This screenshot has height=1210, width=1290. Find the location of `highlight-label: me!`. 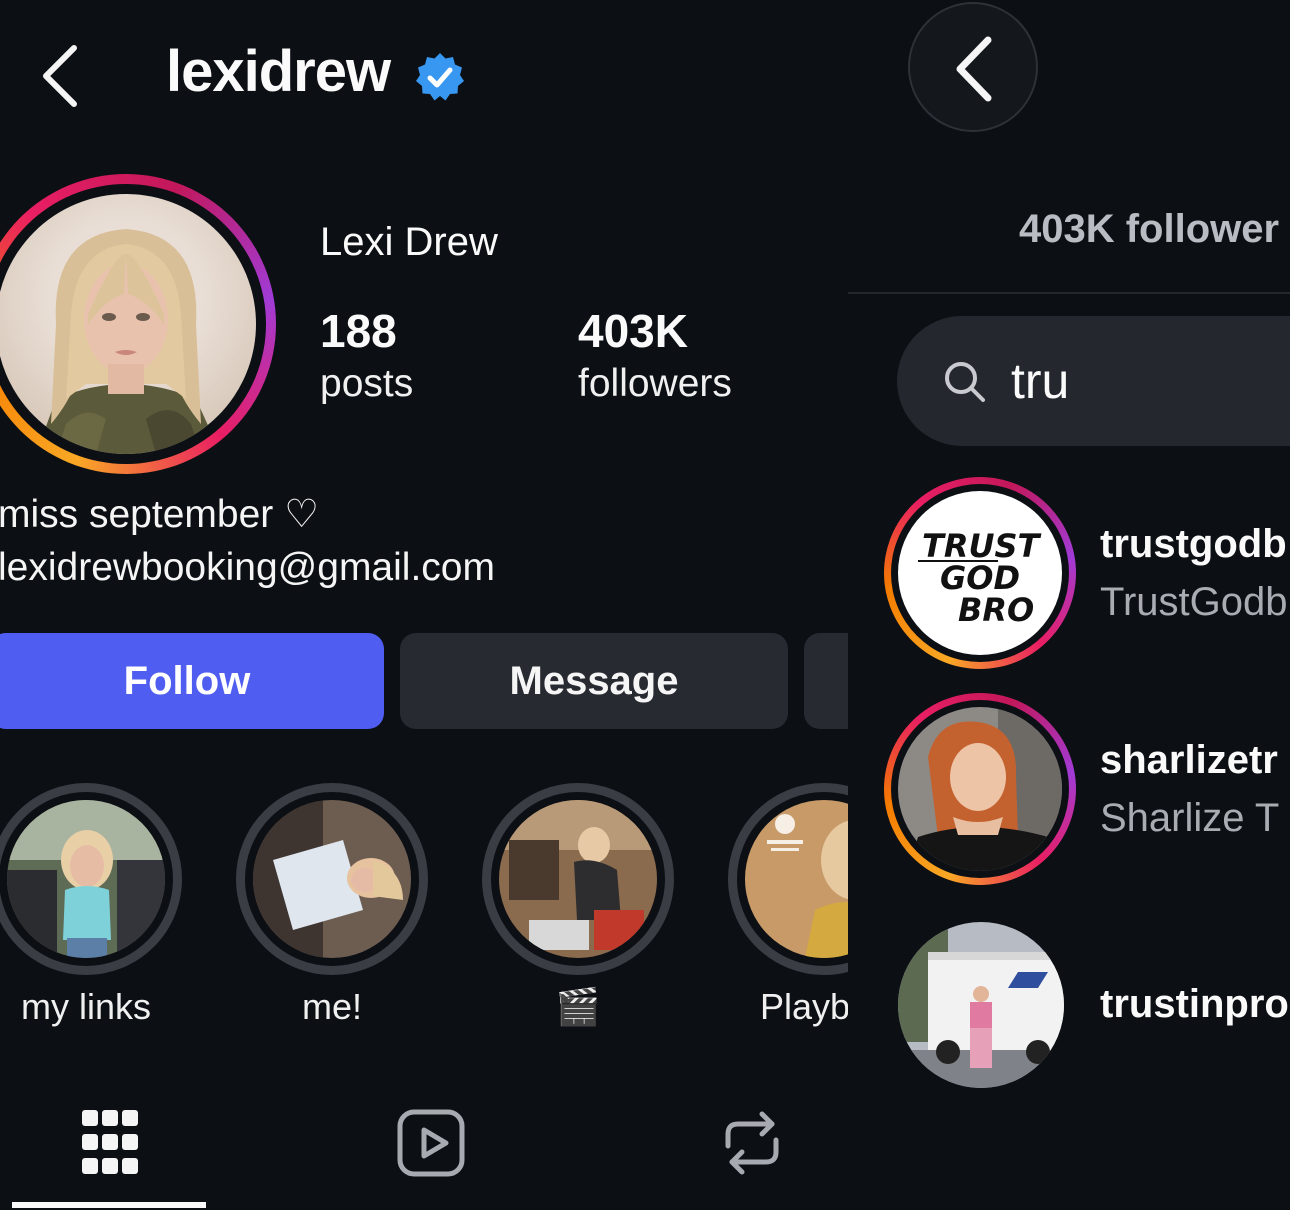

highlight-label: me! is located at coordinates (331, 1006).